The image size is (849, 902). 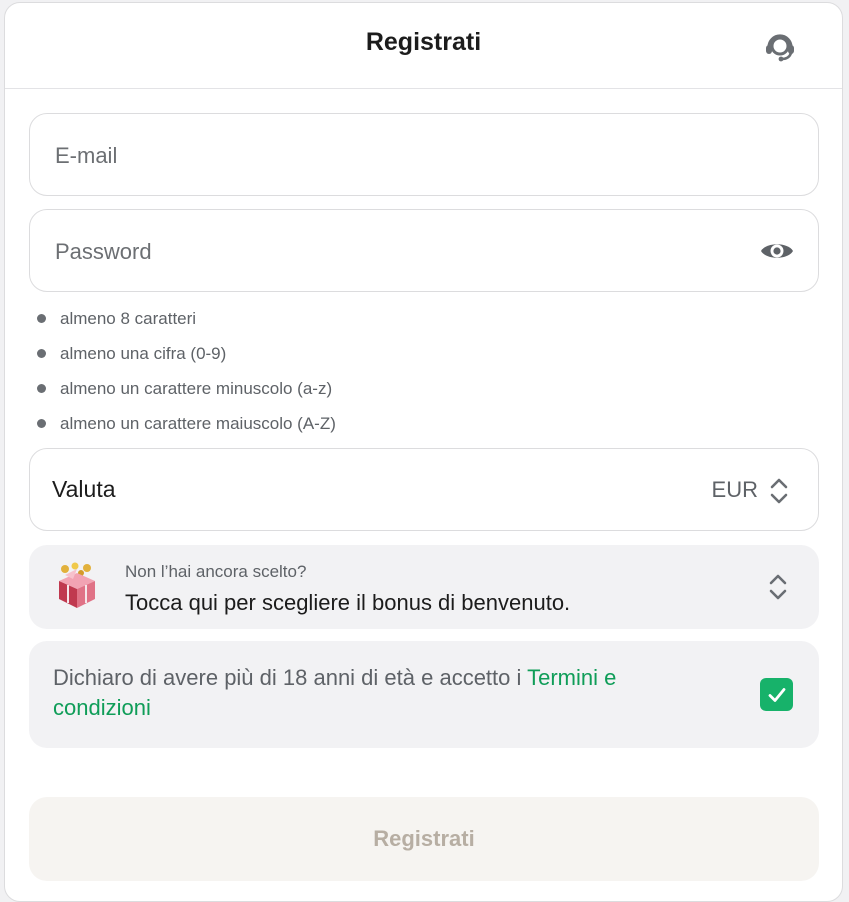 I want to click on password-field-container, so click(x=424, y=251).